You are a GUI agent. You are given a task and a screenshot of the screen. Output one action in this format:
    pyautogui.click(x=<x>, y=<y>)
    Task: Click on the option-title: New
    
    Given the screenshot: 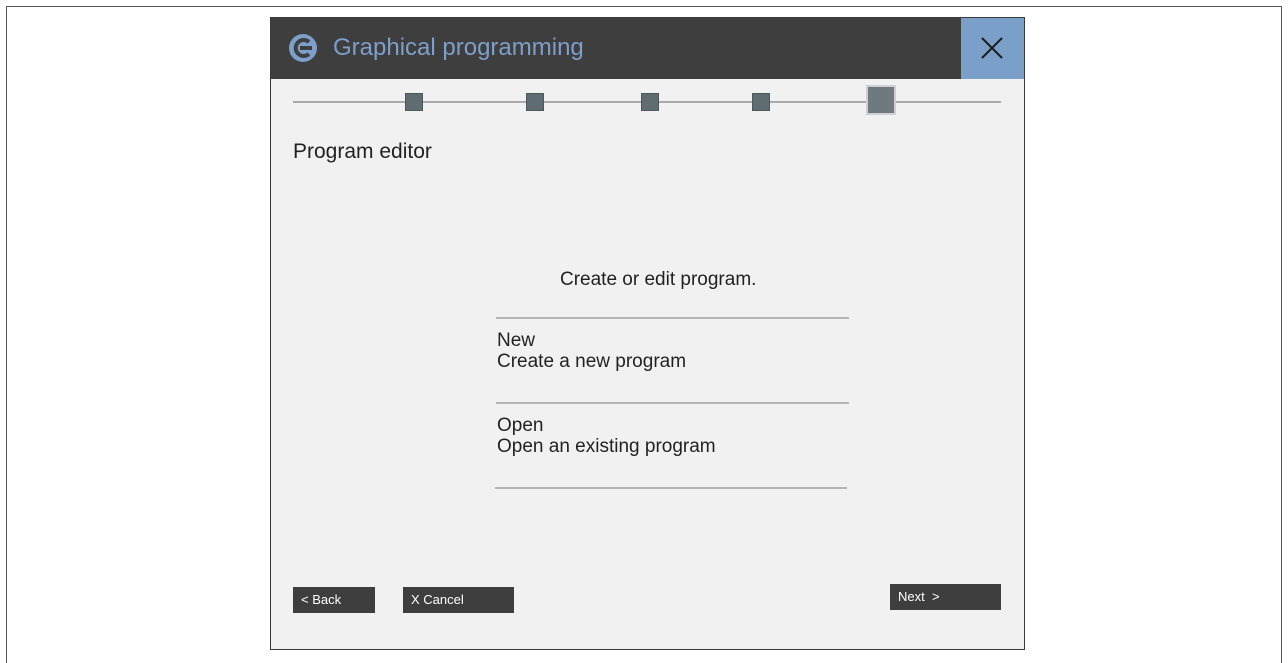 What is the action you would take?
    pyautogui.click(x=516, y=340)
    